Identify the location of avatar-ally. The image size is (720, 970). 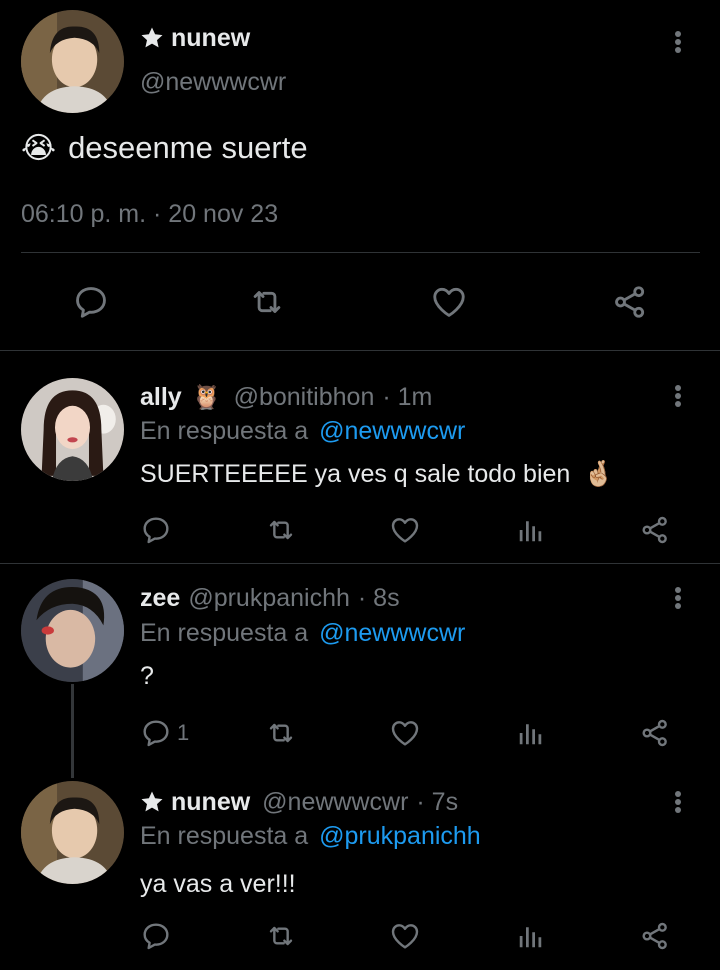
(72, 429).